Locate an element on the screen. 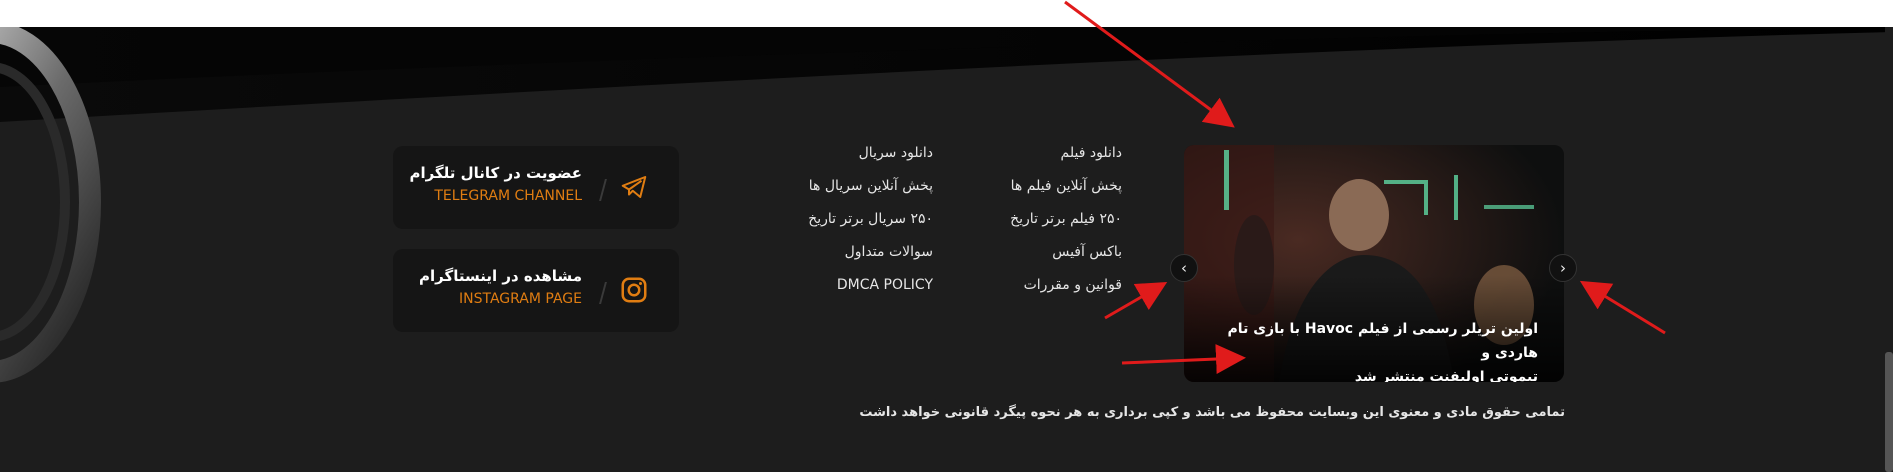 The image size is (1893, 472). link-download-movie: دانلود فیلم is located at coordinates (1022, 153).